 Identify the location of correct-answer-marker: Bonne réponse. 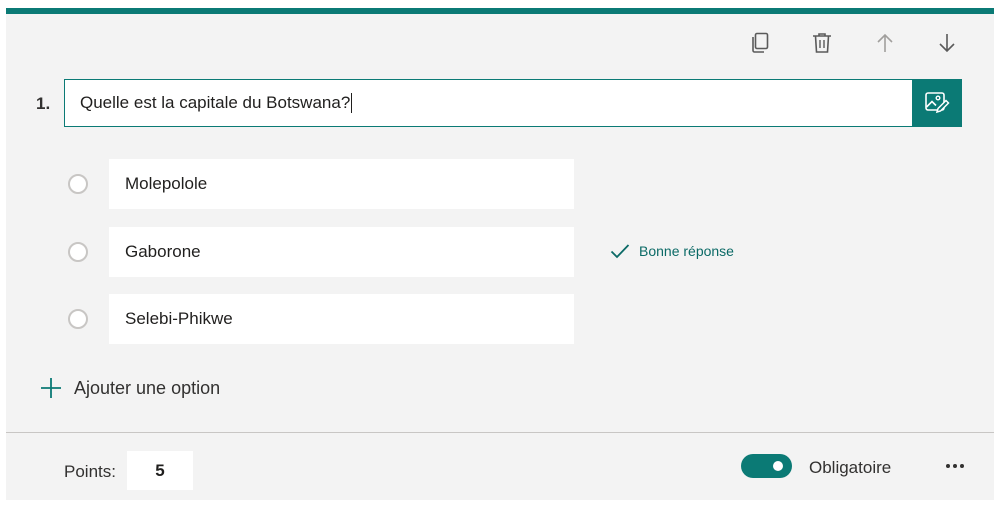
(672, 251).